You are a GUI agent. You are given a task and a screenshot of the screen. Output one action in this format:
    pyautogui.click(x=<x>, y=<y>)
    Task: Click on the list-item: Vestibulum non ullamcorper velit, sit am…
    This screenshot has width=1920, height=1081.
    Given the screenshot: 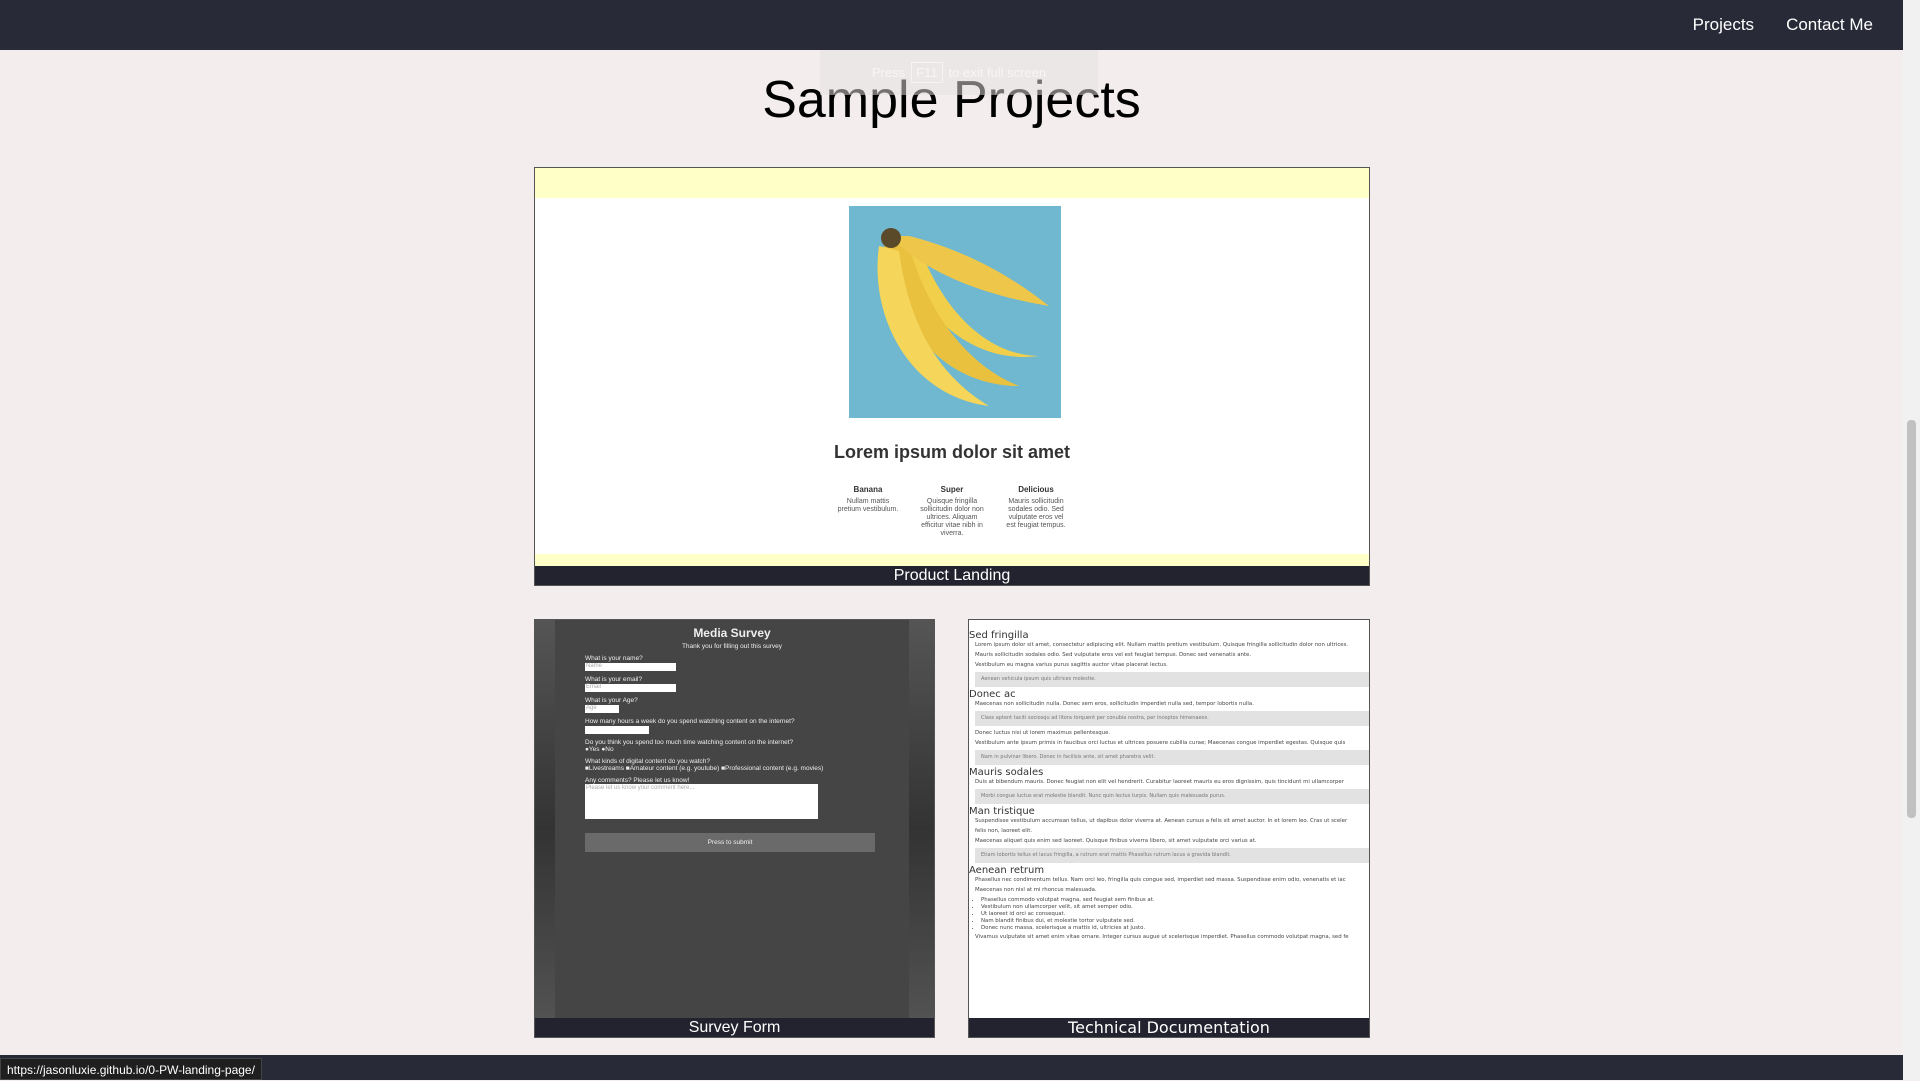 What is the action you would take?
    pyautogui.click(x=1175, y=907)
    